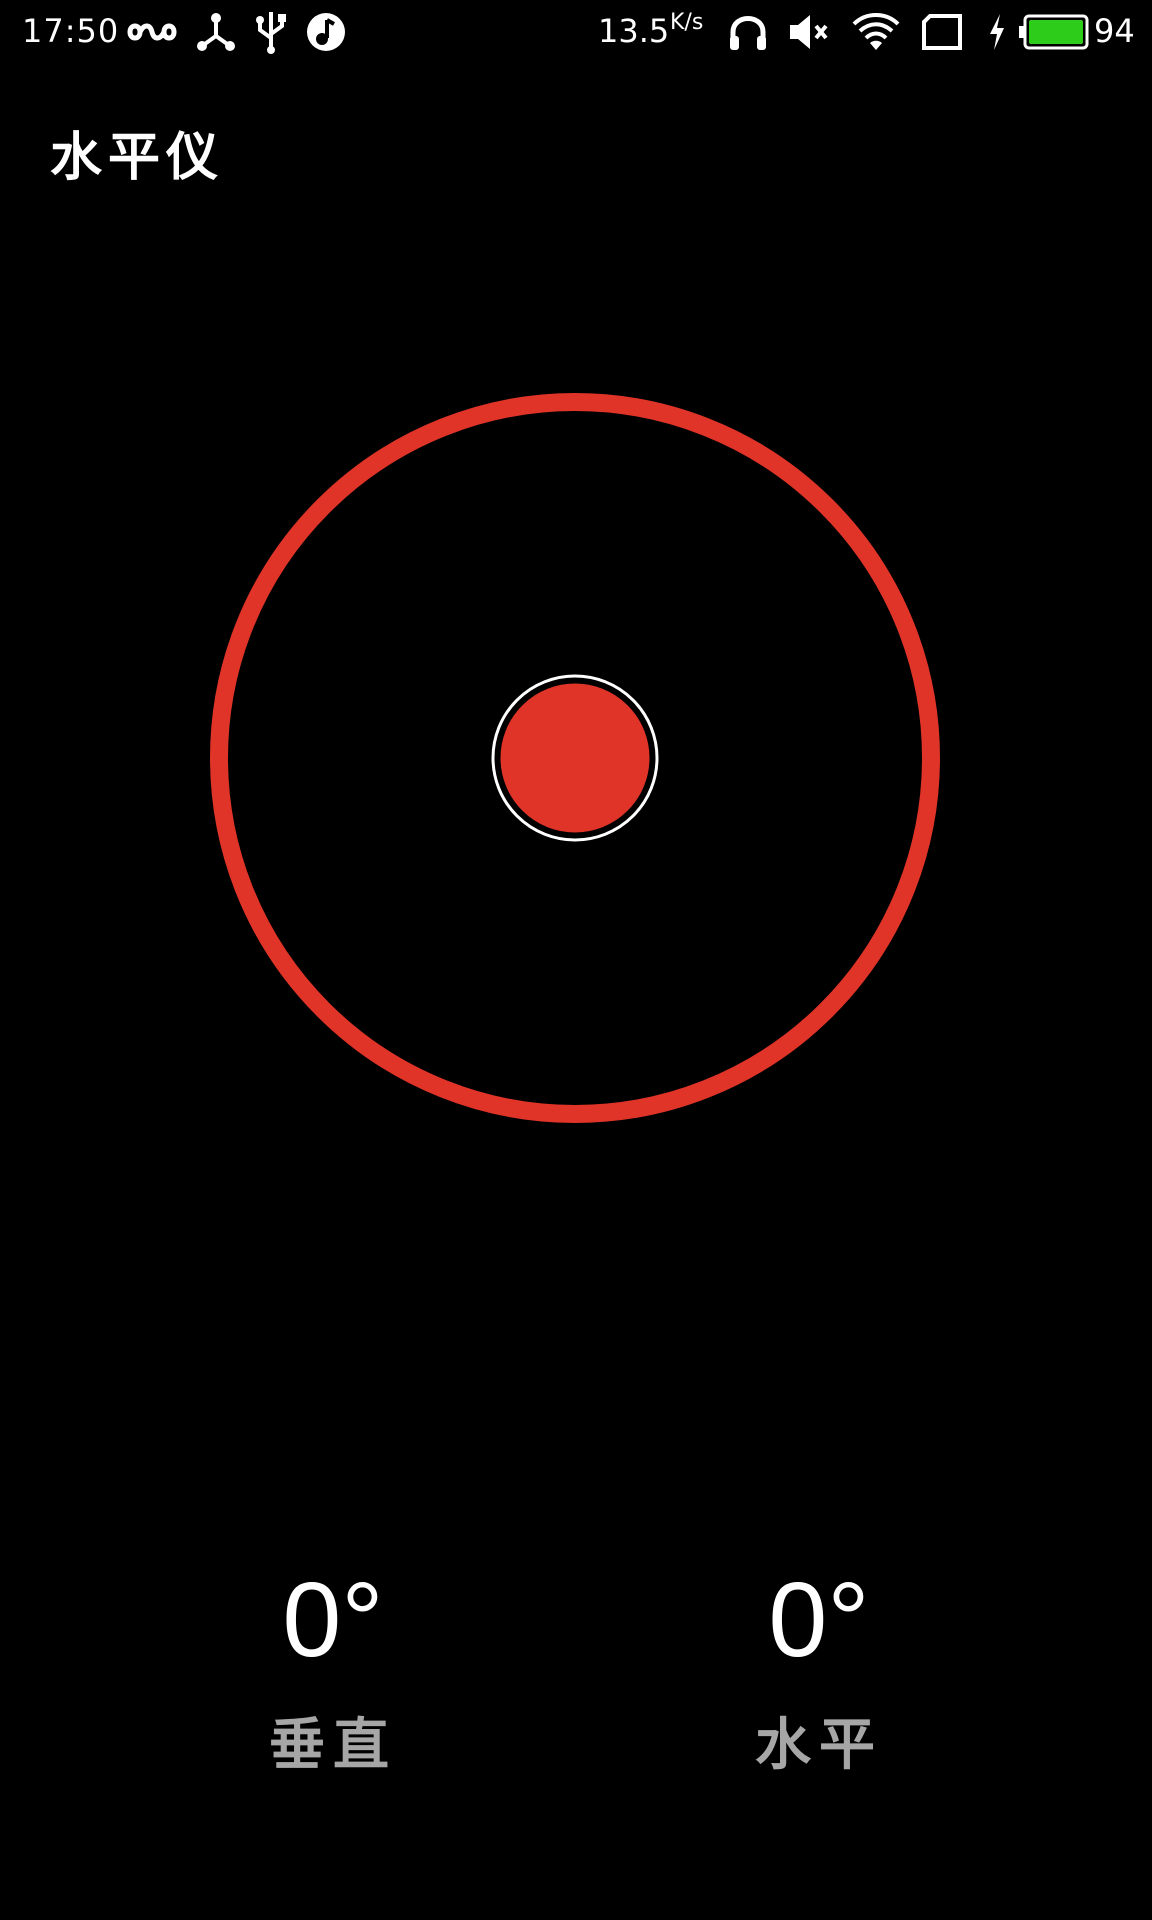 This screenshot has width=1152, height=1920. I want to click on vertical-readout: 0° 垂直, so click(333, 1670).